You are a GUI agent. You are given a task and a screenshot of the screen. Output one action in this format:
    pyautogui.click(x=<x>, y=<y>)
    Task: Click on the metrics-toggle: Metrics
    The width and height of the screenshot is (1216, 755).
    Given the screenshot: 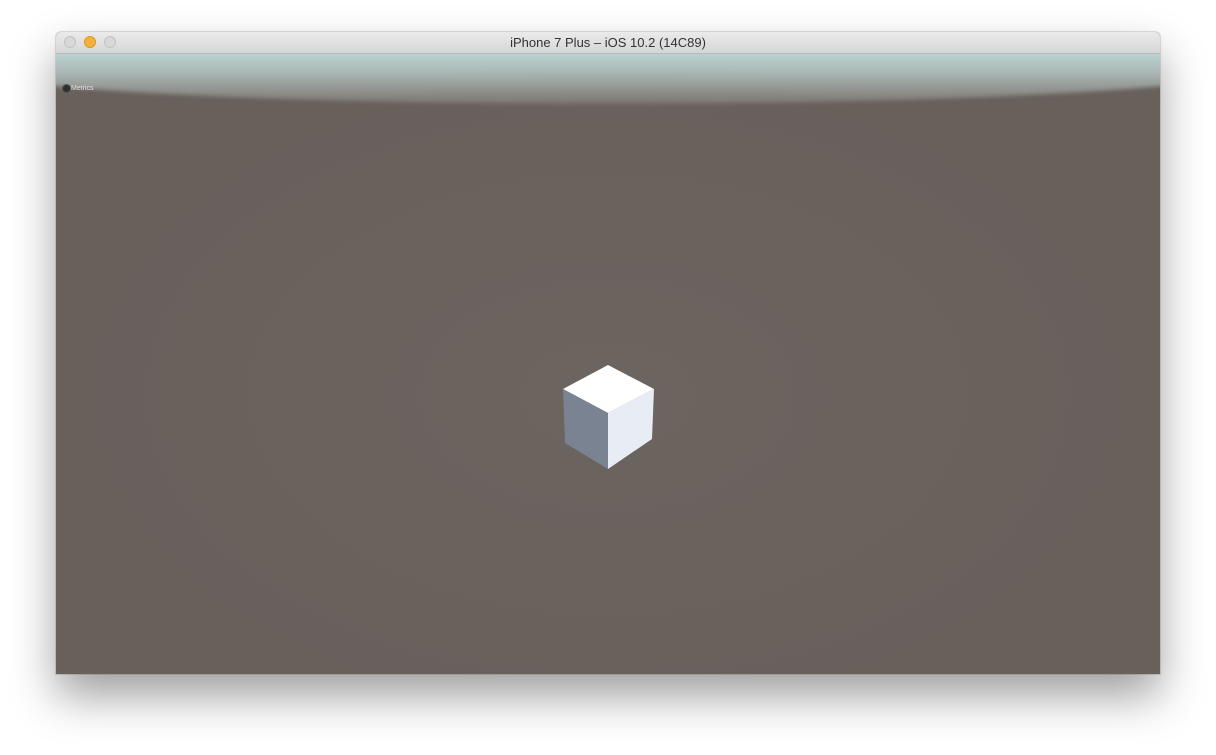 What is the action you would take?
    pyautogui.click(x=78, y=88)
    